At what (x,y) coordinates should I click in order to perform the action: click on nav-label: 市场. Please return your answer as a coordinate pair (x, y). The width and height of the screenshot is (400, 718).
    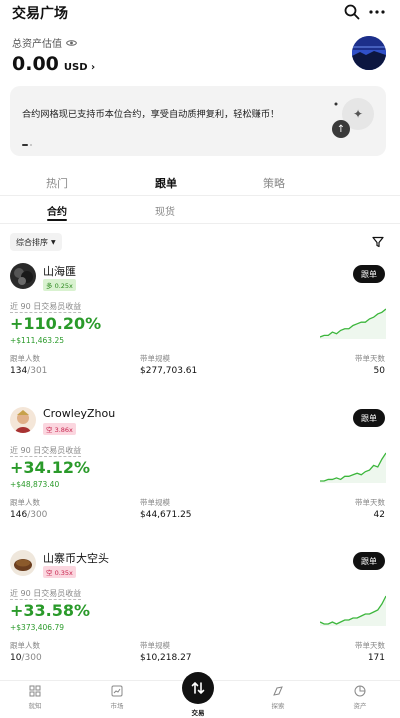
    Looking at the image, I should click on (117, 706).